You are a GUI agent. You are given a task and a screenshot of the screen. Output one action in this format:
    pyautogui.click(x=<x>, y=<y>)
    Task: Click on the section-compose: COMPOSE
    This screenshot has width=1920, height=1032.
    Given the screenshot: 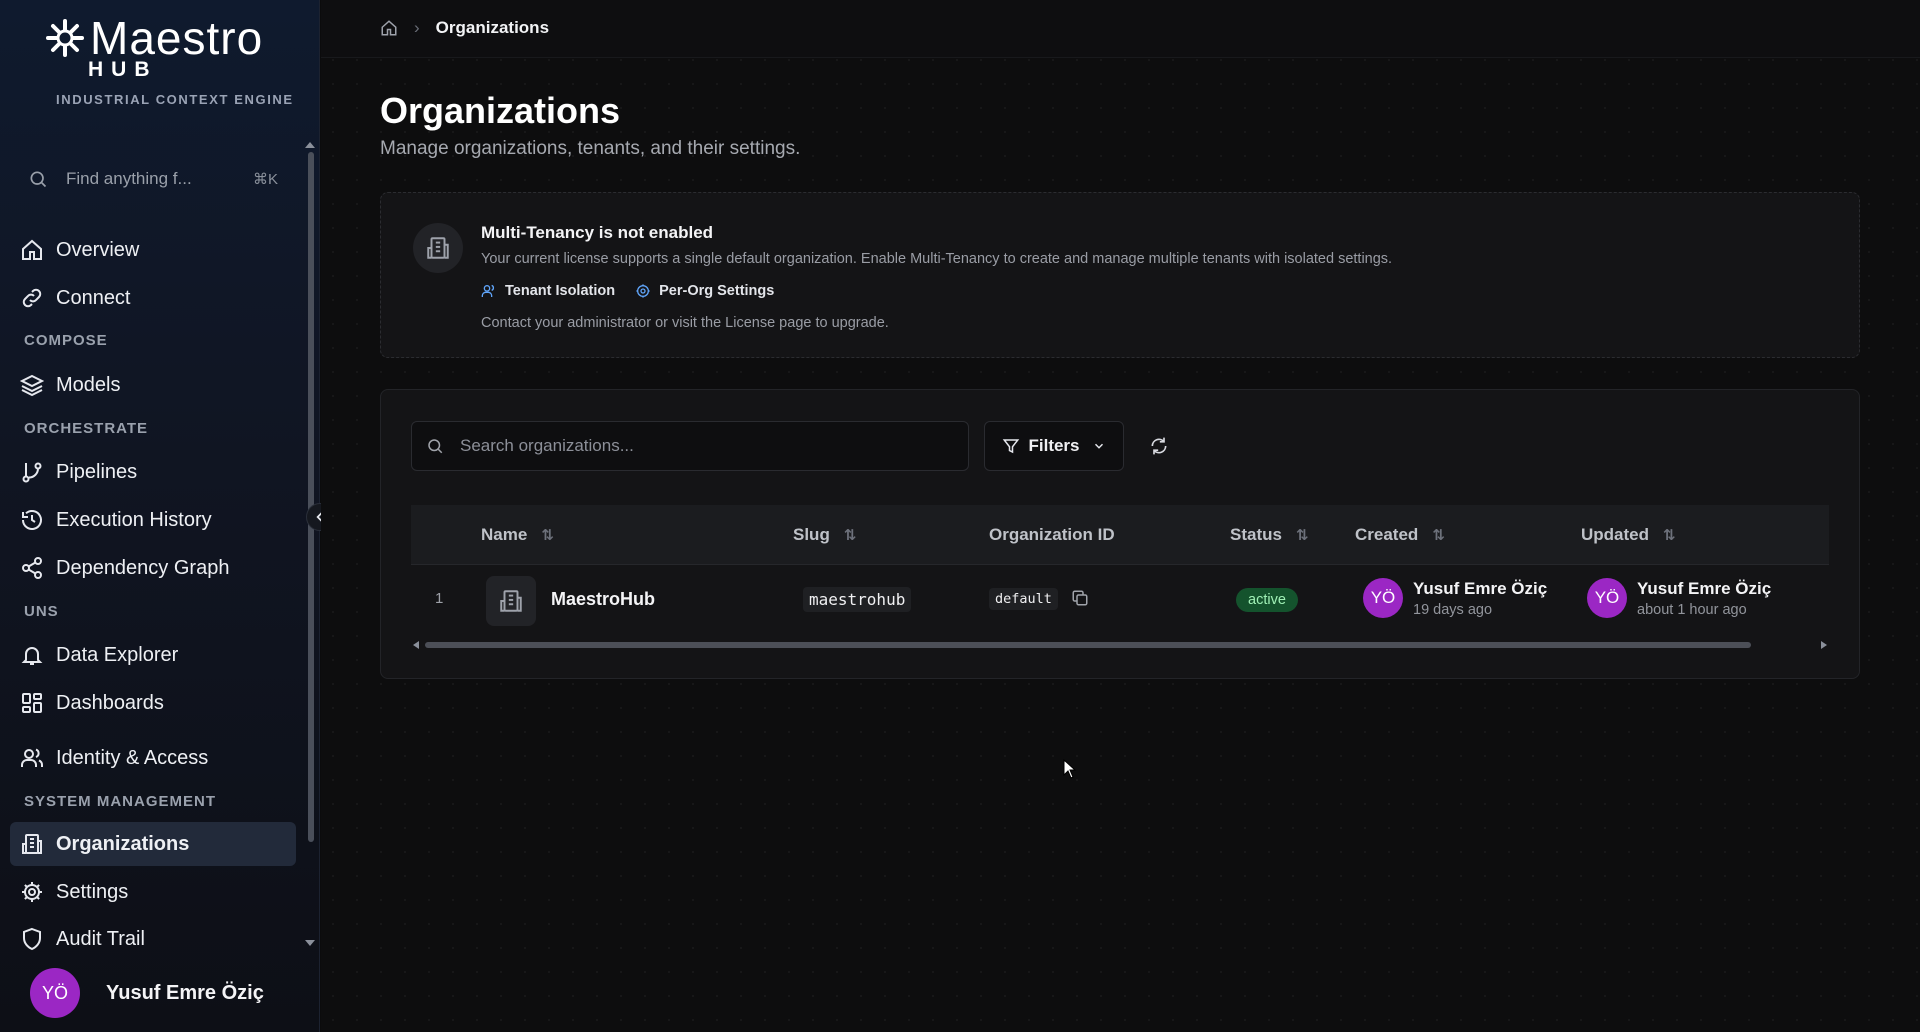 What is the action you would take?
    pyautogui.click(x=66, y=340)
    